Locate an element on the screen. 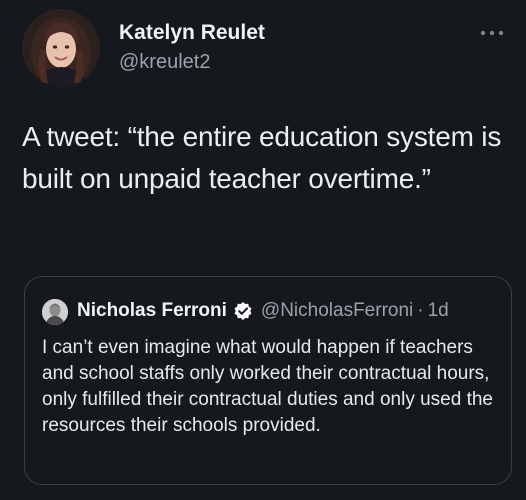 The image size is (526, 500). more-horizontal-icon is located at coordinates (492, 30).